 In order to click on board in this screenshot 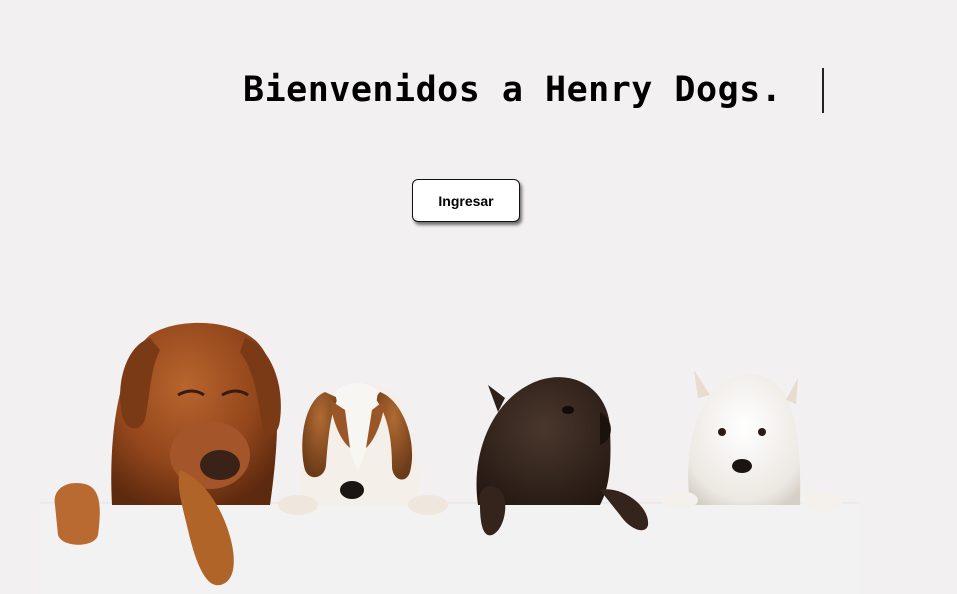, I will do `click(450, 548)`.